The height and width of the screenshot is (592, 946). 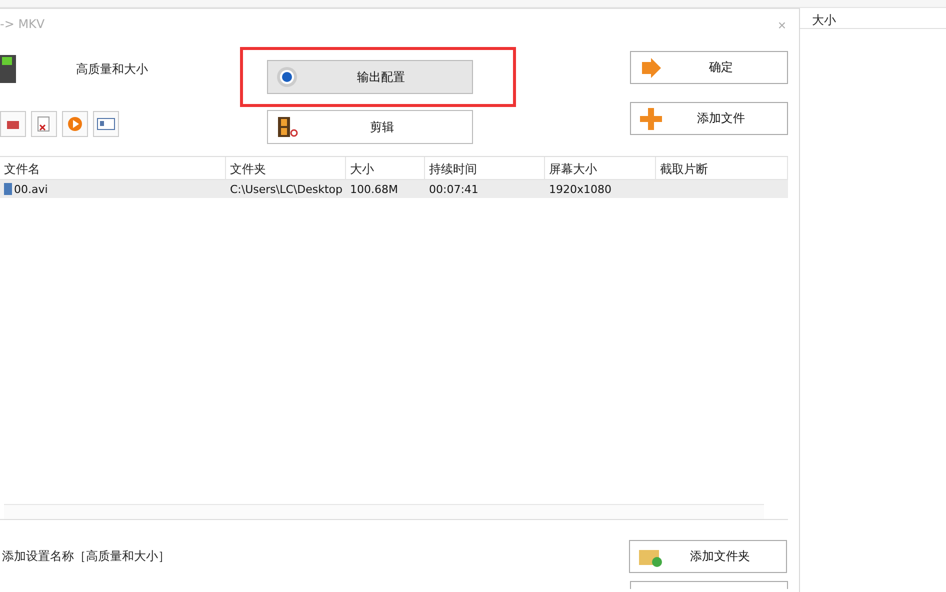 I want to click on table-cell-text: C:\Users\LC\Desktop, so click(x=286, y=190).